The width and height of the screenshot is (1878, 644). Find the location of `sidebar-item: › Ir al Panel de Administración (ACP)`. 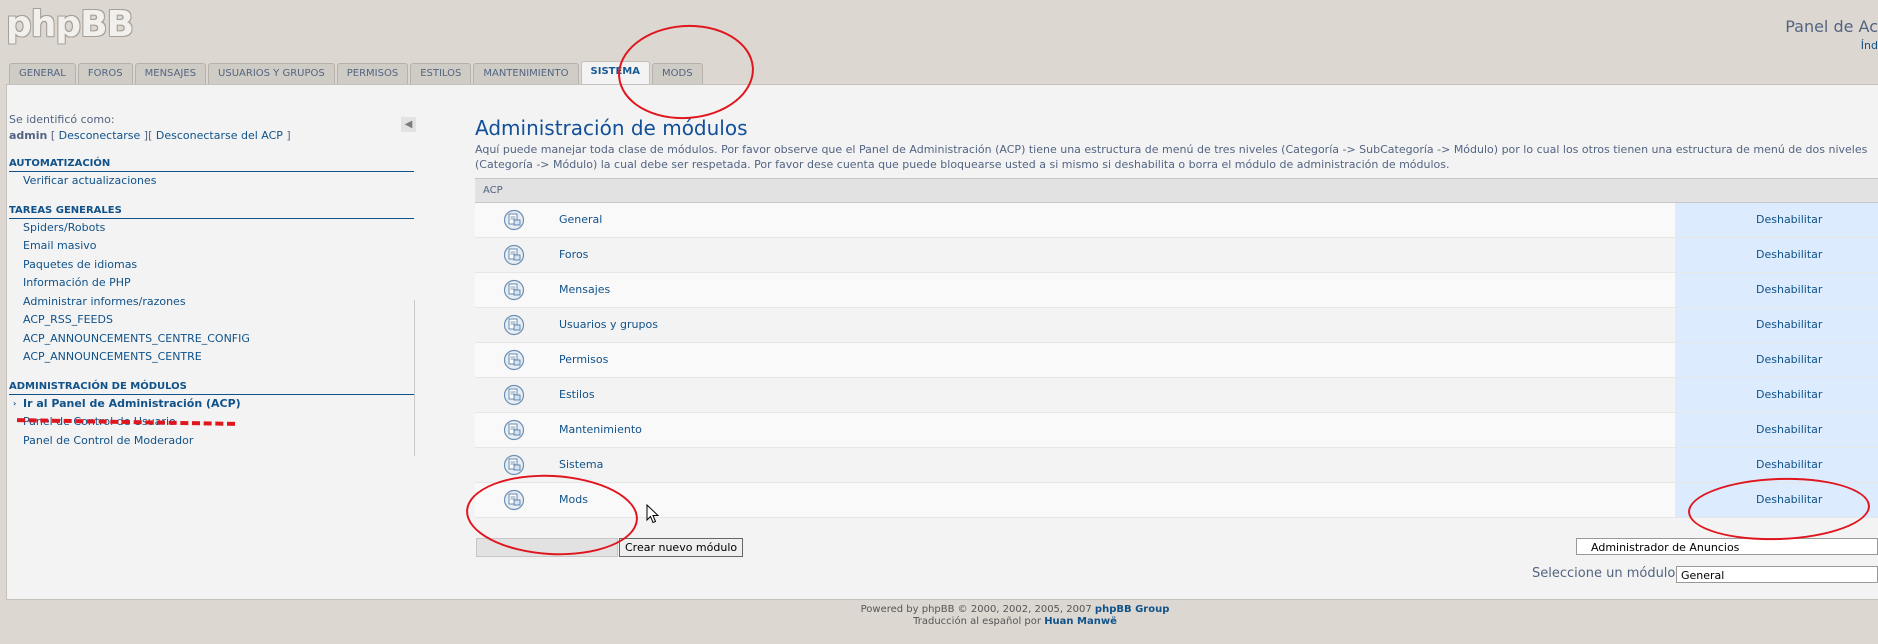

sidebar-item: › Ir al Panel de Administración (ACP) is located at coordinates (211, 404).